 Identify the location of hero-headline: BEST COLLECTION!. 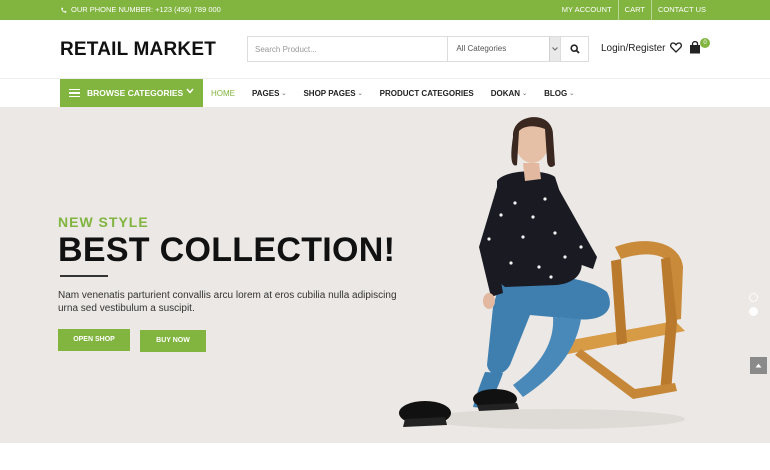
(227, 250).